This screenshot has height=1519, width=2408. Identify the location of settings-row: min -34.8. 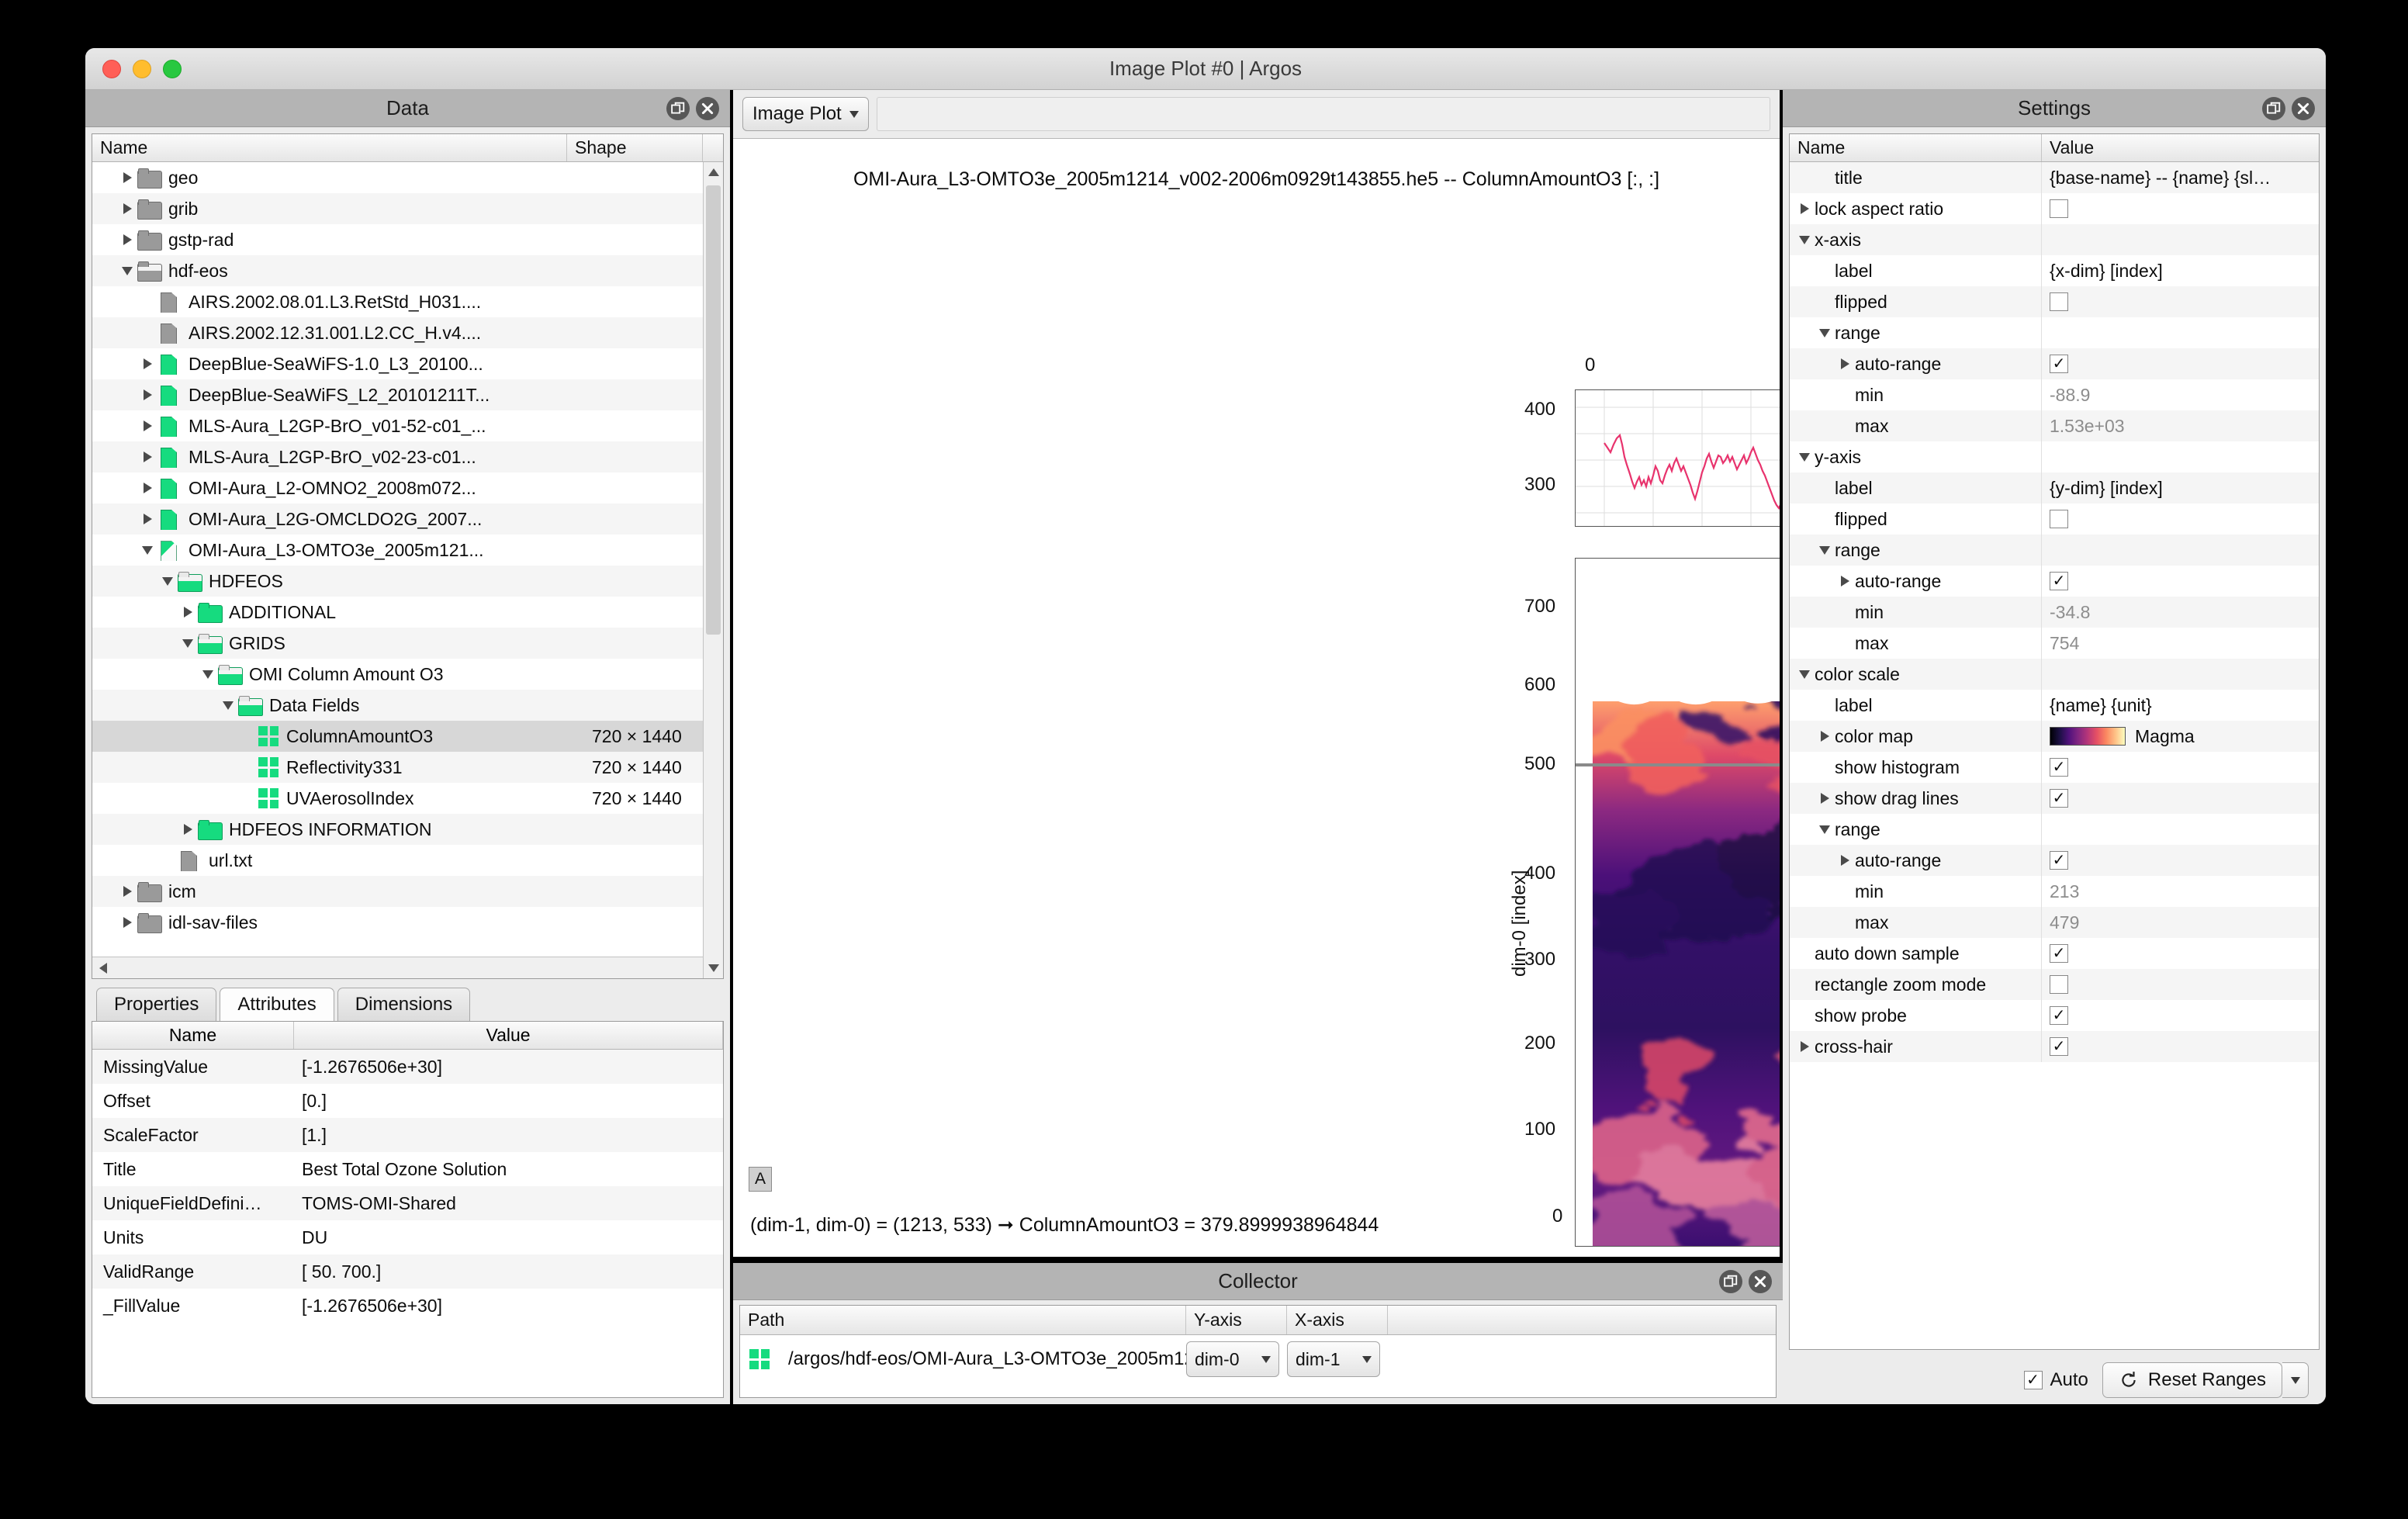
(2054, 612).